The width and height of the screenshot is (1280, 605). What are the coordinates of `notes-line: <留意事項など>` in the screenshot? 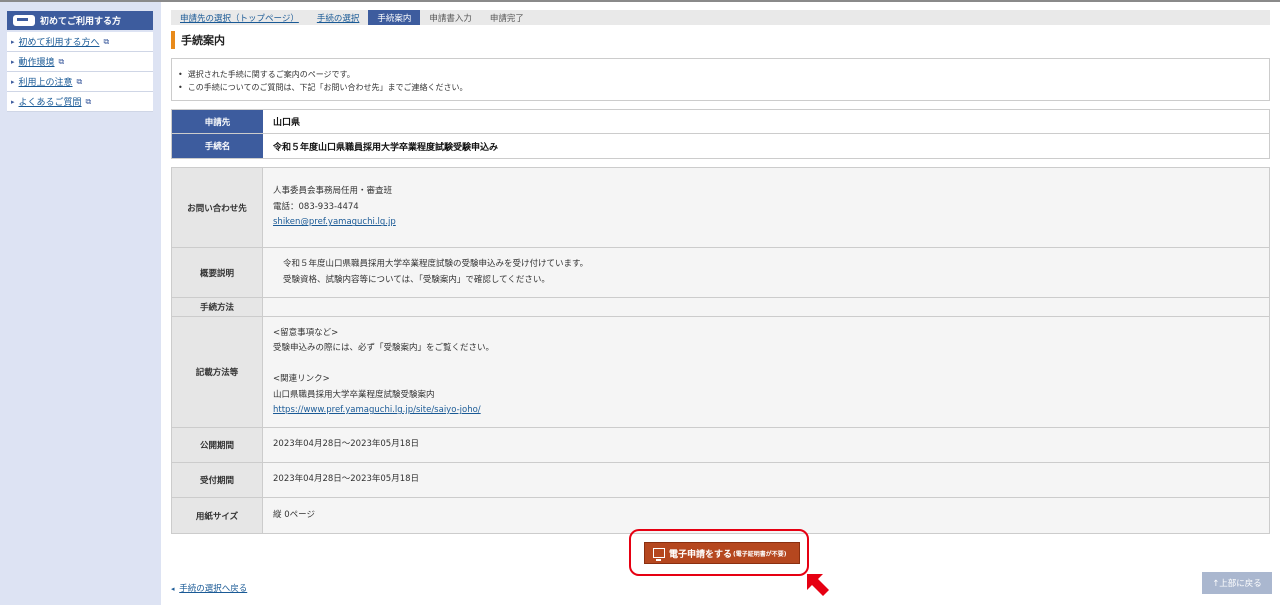 It's located at (306, 332).